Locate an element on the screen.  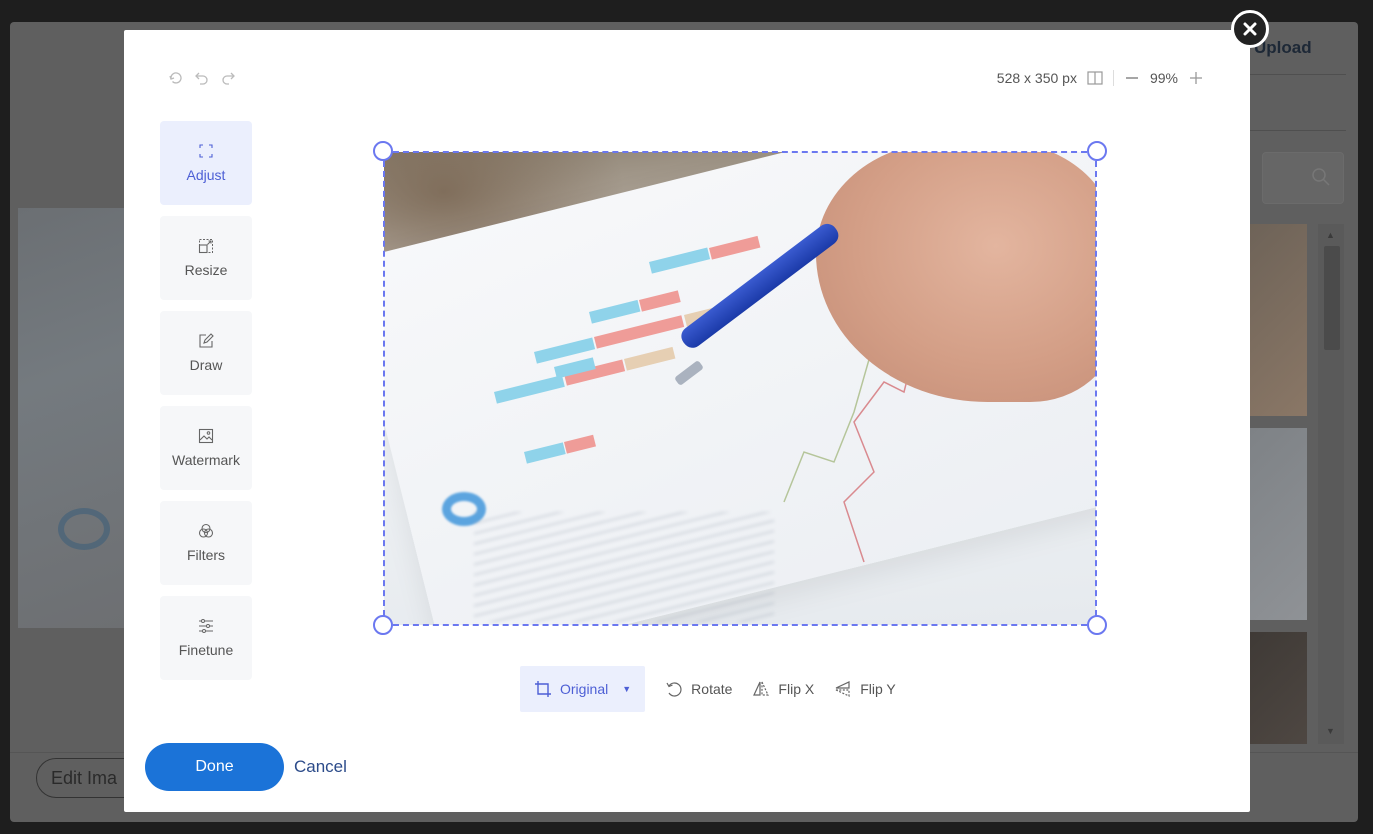
flip-y-button: Flip Y is located at coordinates (865, 689).